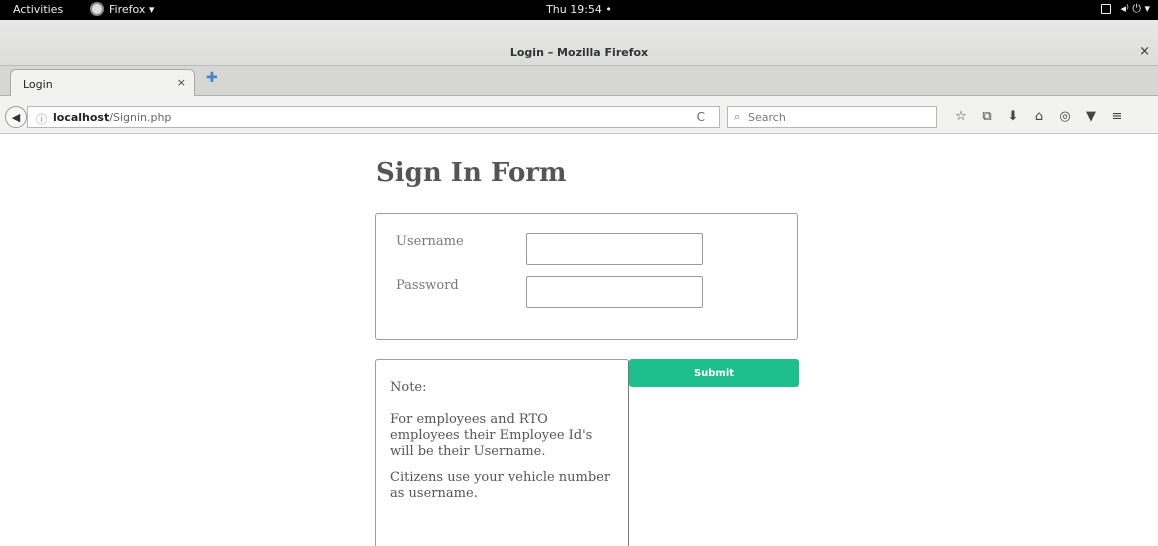 This screenshot has height=546, width=1158. I want to click on username-label: Username, so click(430, 241).